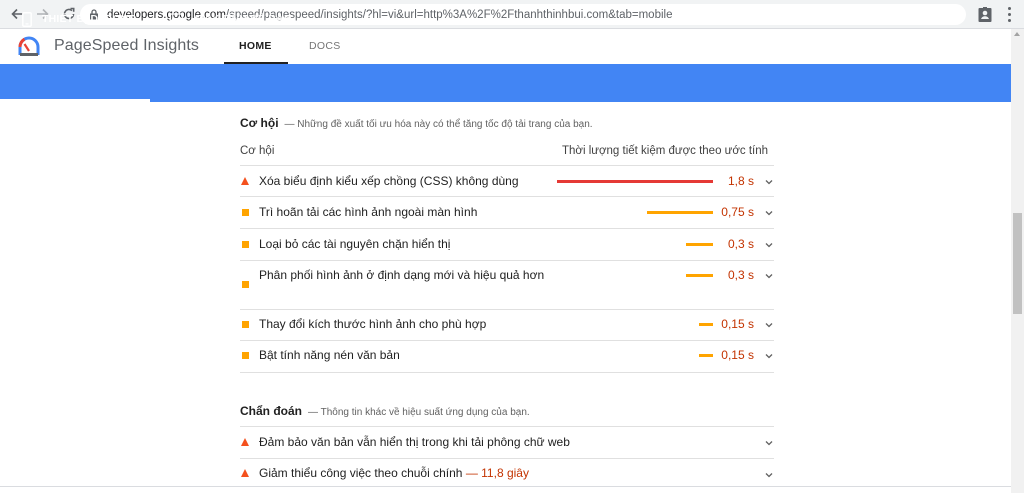 The width and height of the screenshot is (1024, 493). I want to click on diagnostic-label: Giảm thiểu công việc theo chuỗi chính, so click(361, 473).